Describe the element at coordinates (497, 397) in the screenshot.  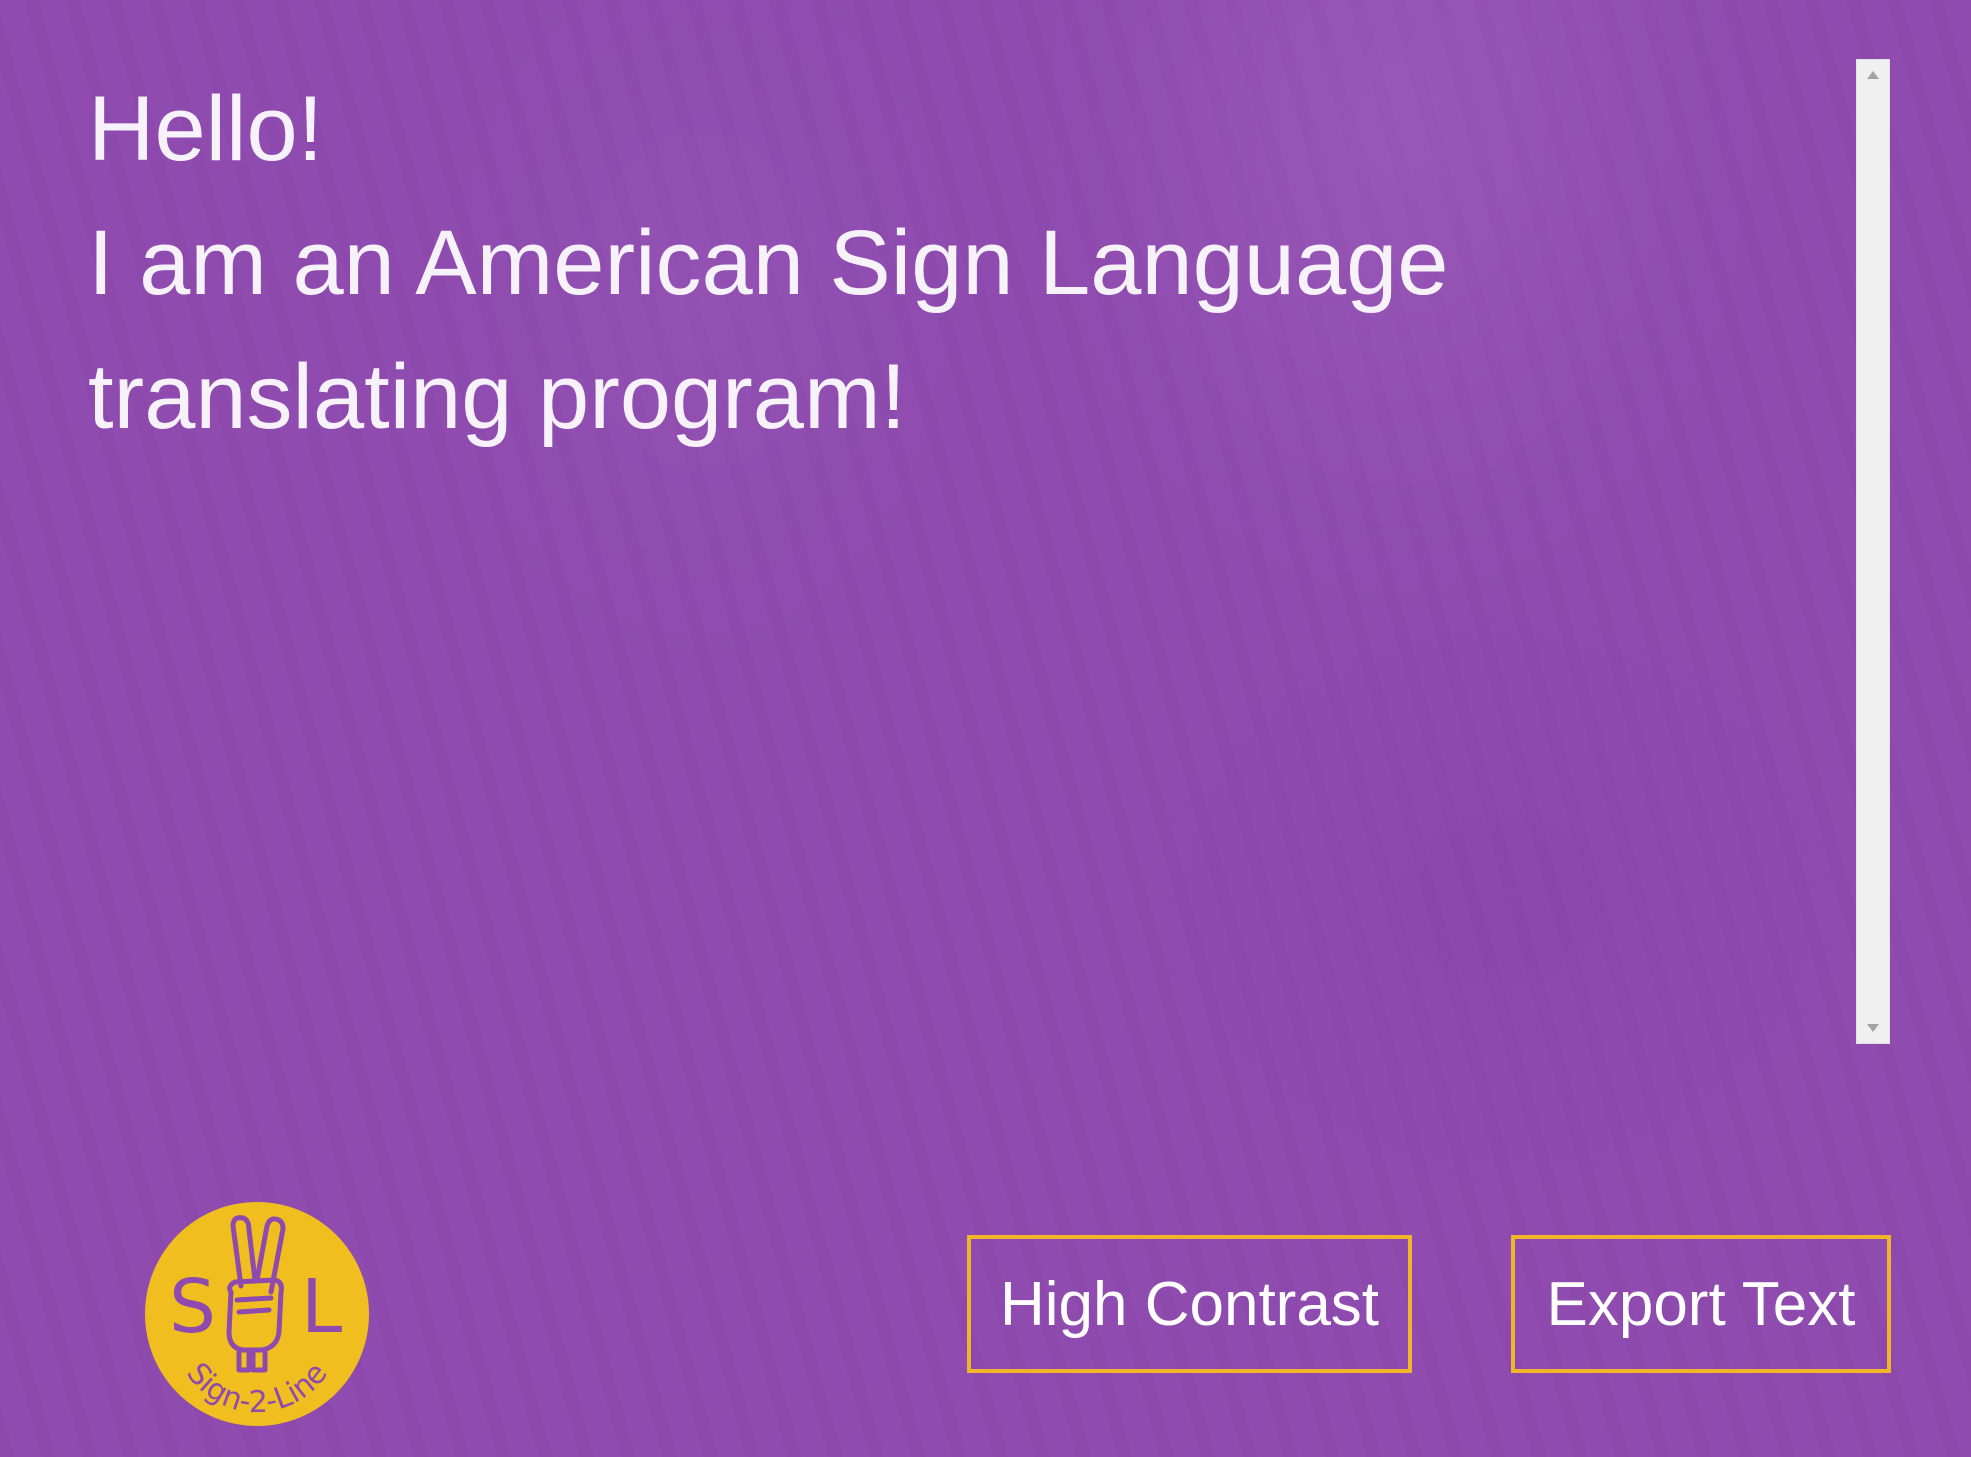
I see `transcript-line: translating program!` at that location.